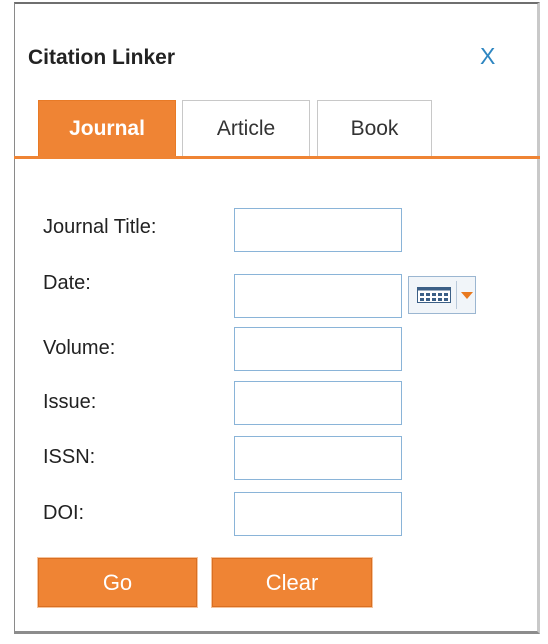  Describe the element at coordinates (246, 128) in the screenshot. I see `tab-article: Article` at that location.